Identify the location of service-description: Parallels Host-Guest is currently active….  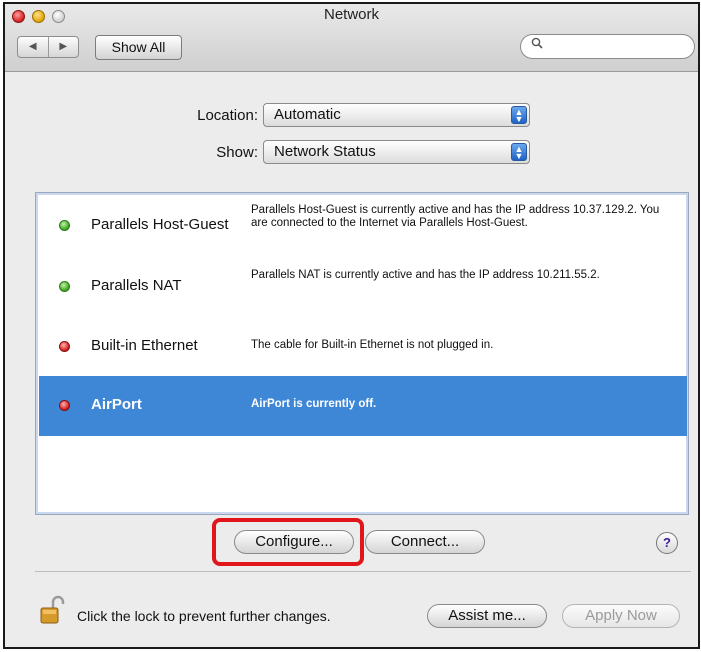
(455, 216).